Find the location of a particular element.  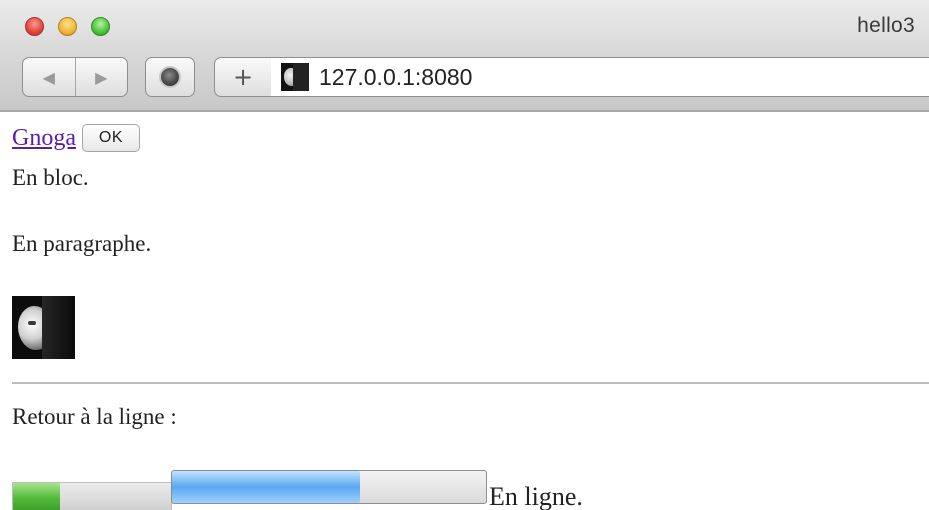

close-traffic-light-icon is located at coordinates (34, 26).